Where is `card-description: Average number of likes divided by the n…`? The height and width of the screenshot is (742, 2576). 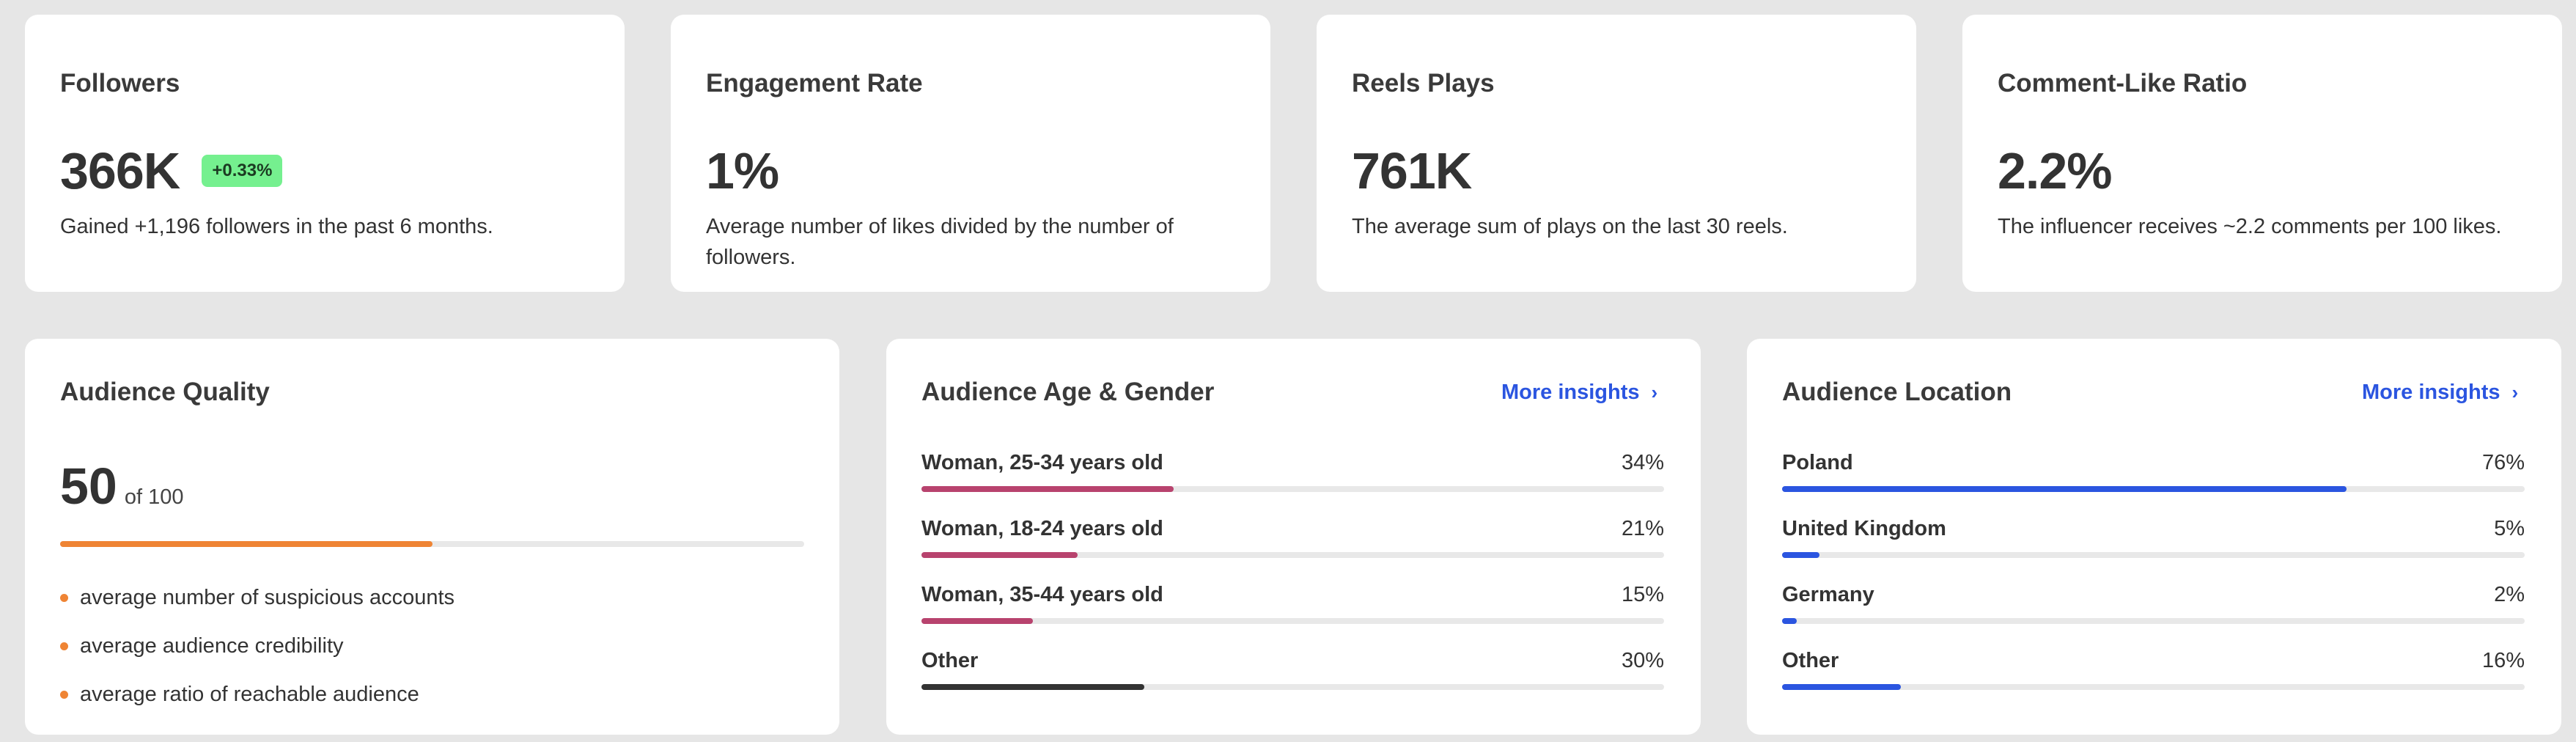
card-description: Average number of likes divided by the n… is located at coordinates (940, 242).